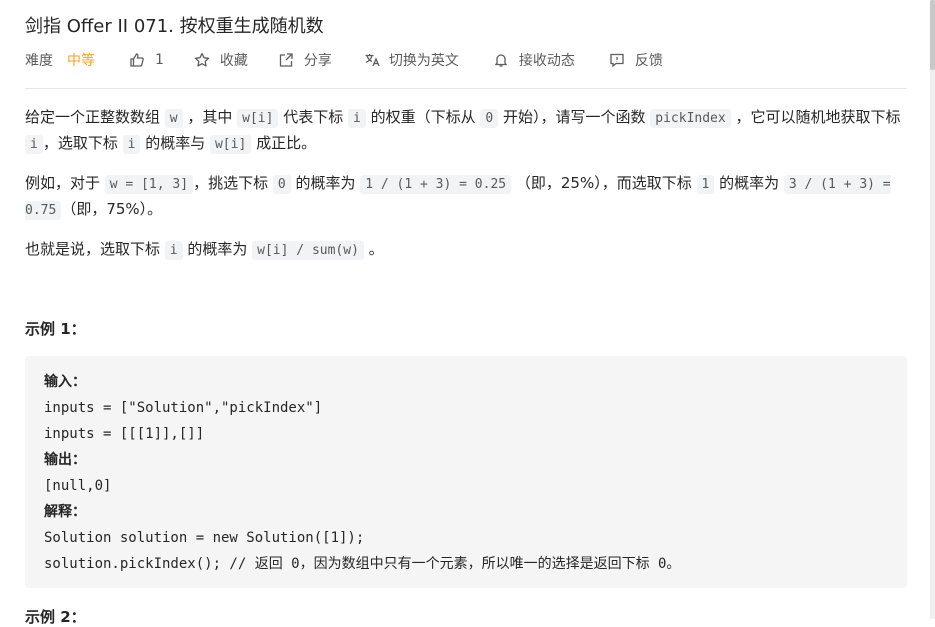  Describe the element at coordinates (284, 143) in the screenshot. I see `text: 成正比。` at that location.